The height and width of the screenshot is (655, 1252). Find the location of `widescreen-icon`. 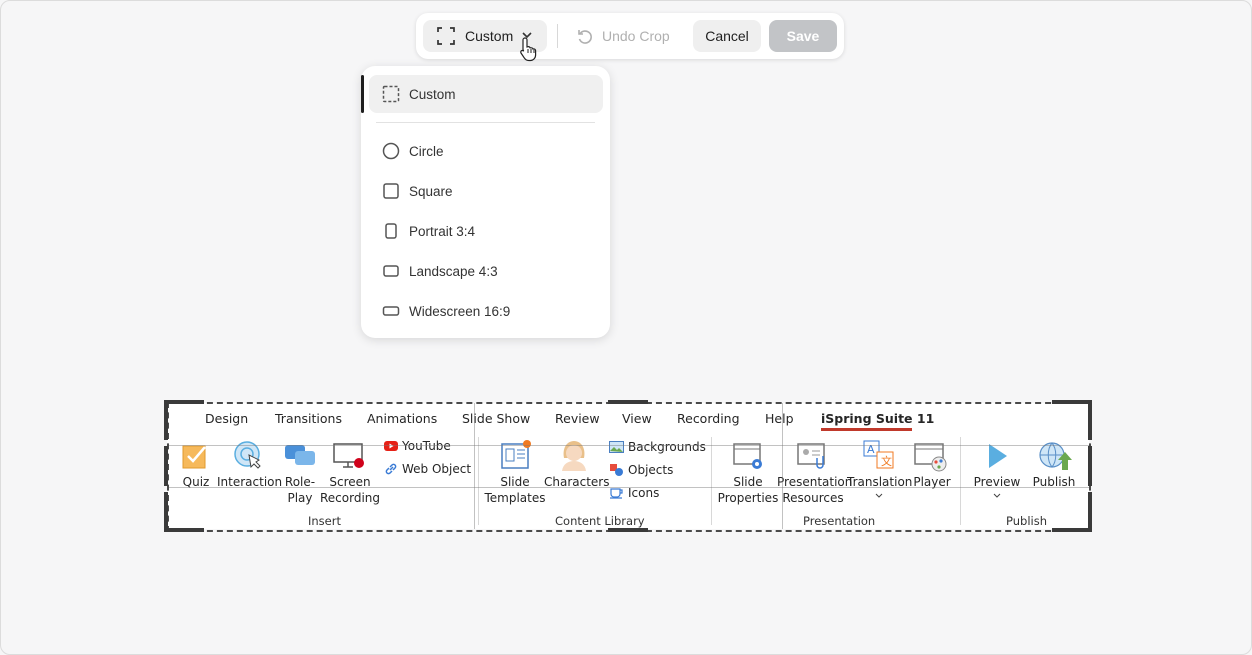

widescreen-icon is located at coordinates (391, 311).